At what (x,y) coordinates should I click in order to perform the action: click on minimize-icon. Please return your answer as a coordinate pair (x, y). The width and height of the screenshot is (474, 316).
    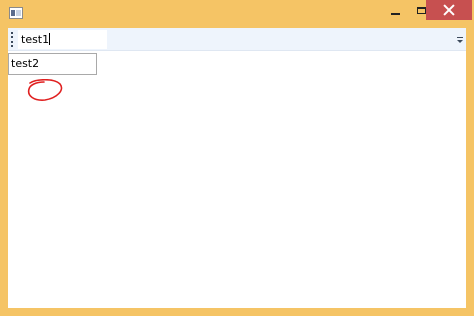
    Looking at the image, I should click on (395, 14).